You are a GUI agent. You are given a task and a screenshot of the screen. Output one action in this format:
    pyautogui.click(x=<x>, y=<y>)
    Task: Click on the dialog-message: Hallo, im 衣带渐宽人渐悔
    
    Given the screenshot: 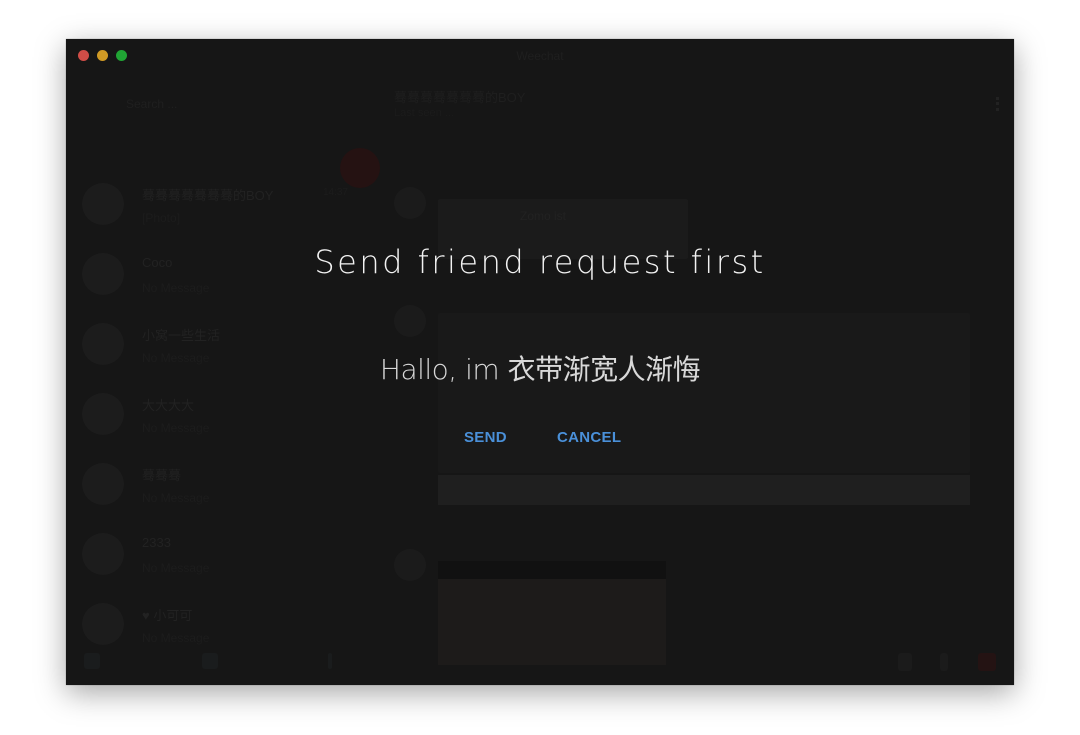 What is the action you would take?
    pyautogui.click(x=540, y=369)
    